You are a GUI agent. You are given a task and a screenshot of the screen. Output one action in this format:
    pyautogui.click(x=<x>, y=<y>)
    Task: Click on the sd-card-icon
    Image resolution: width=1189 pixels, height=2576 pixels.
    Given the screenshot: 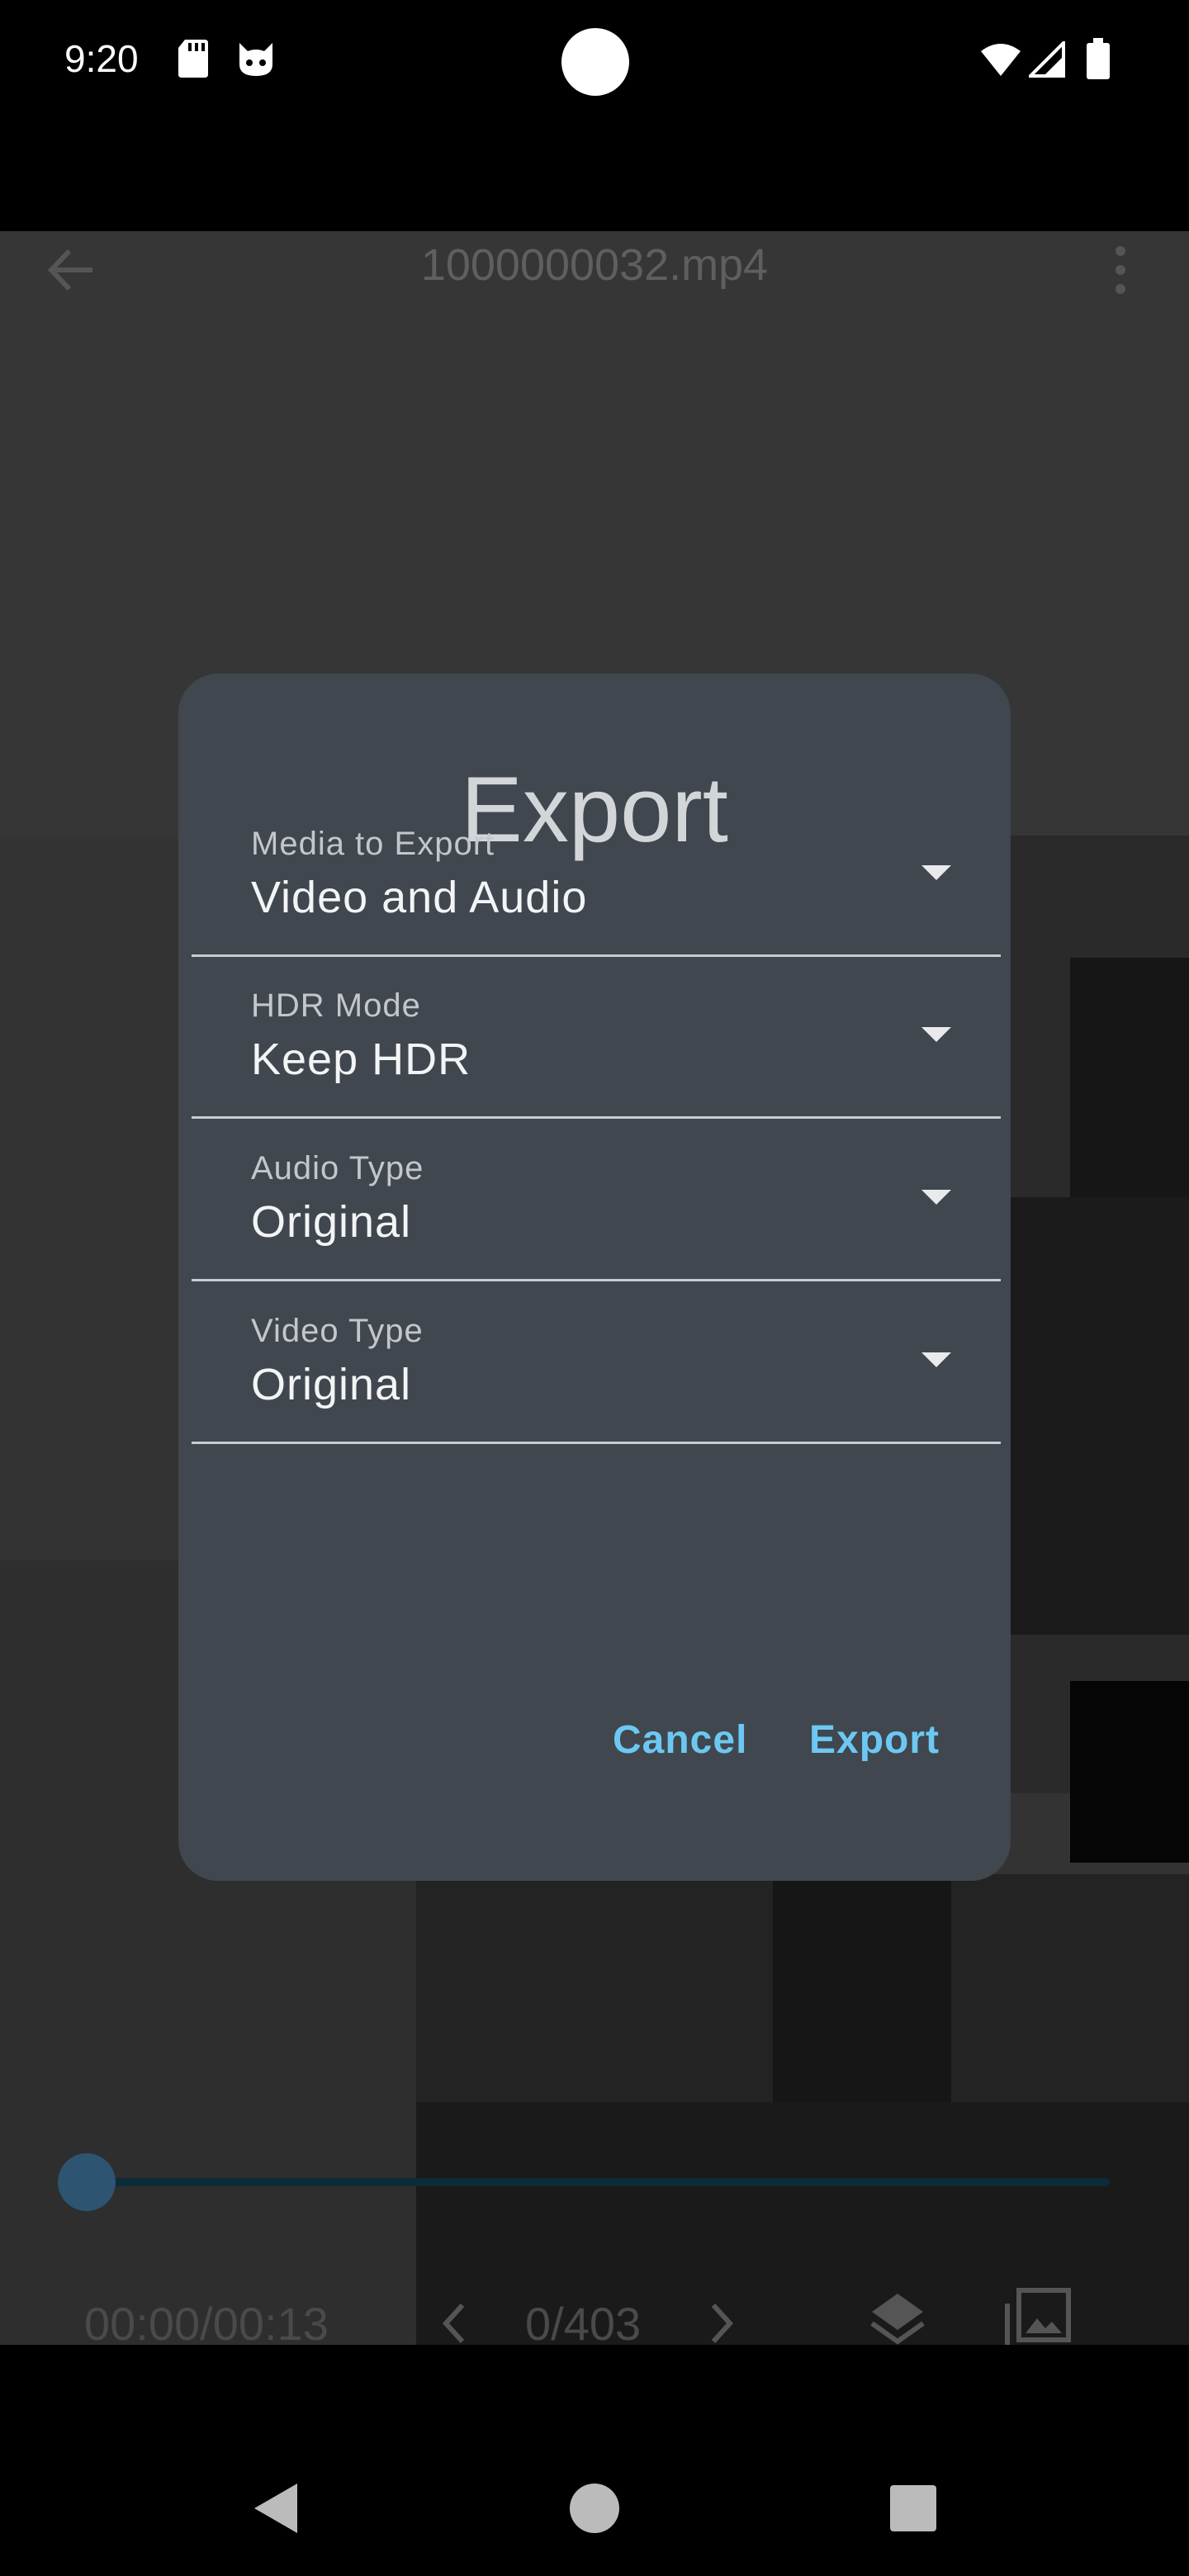 What is the action you would take?
    pyautogui.click(x=193, y=59)
    